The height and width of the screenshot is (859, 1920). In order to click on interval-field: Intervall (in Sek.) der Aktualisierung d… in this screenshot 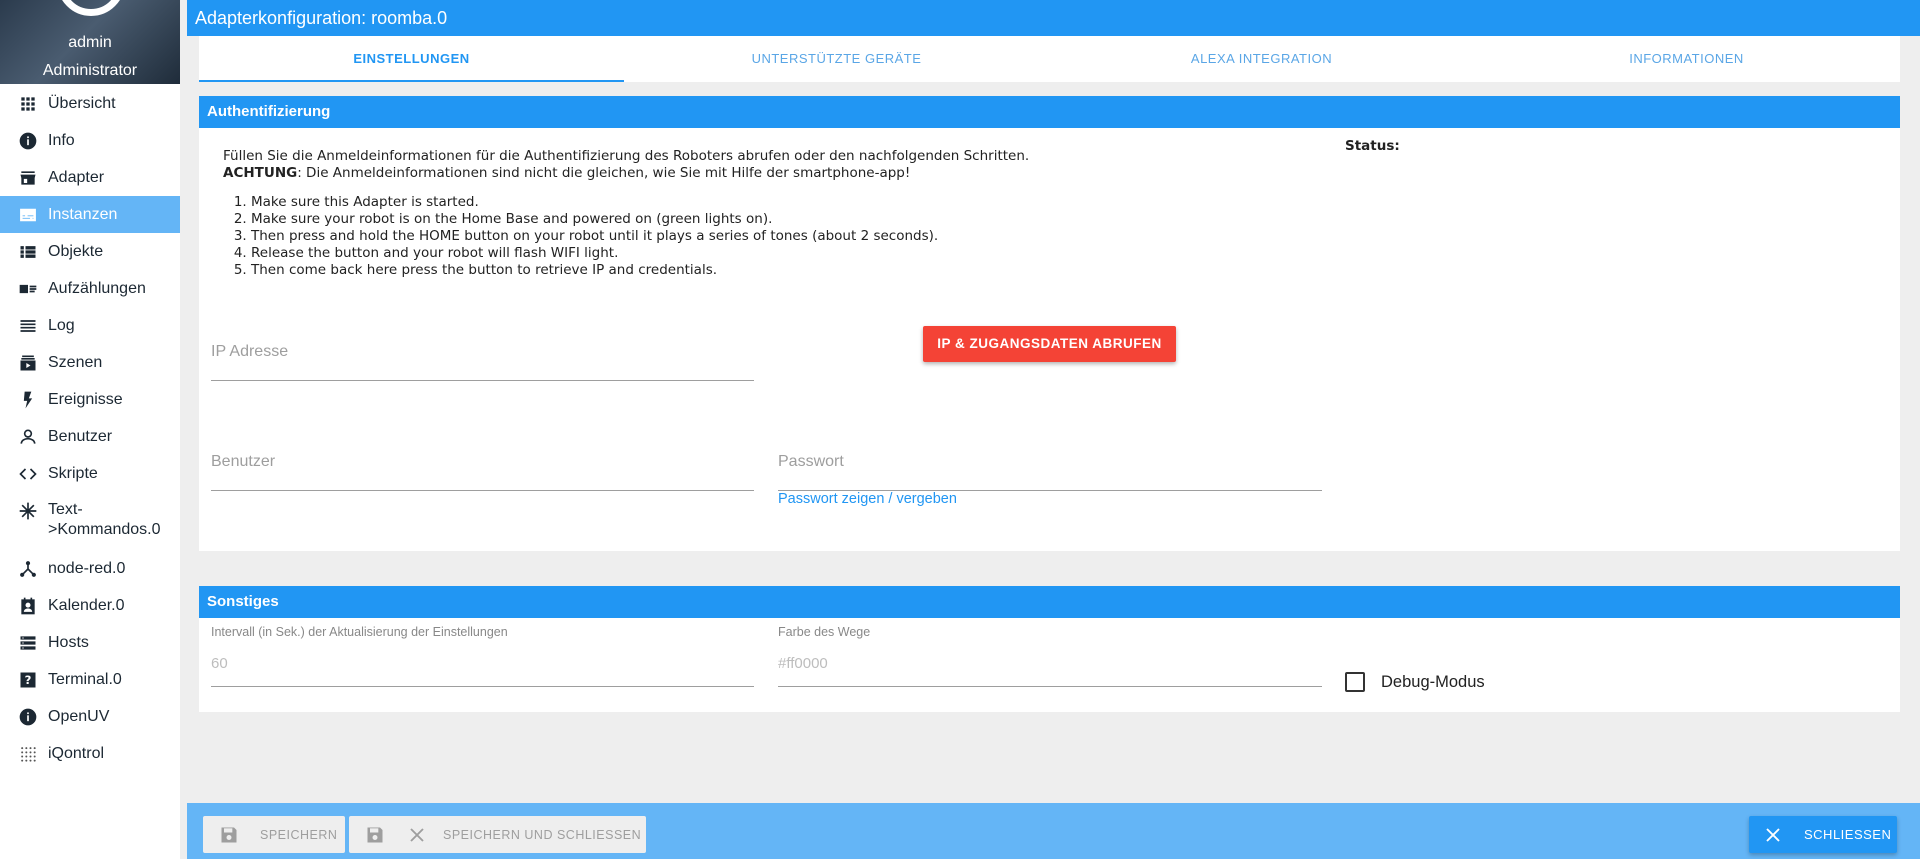, I will do `click(482, 656)`.